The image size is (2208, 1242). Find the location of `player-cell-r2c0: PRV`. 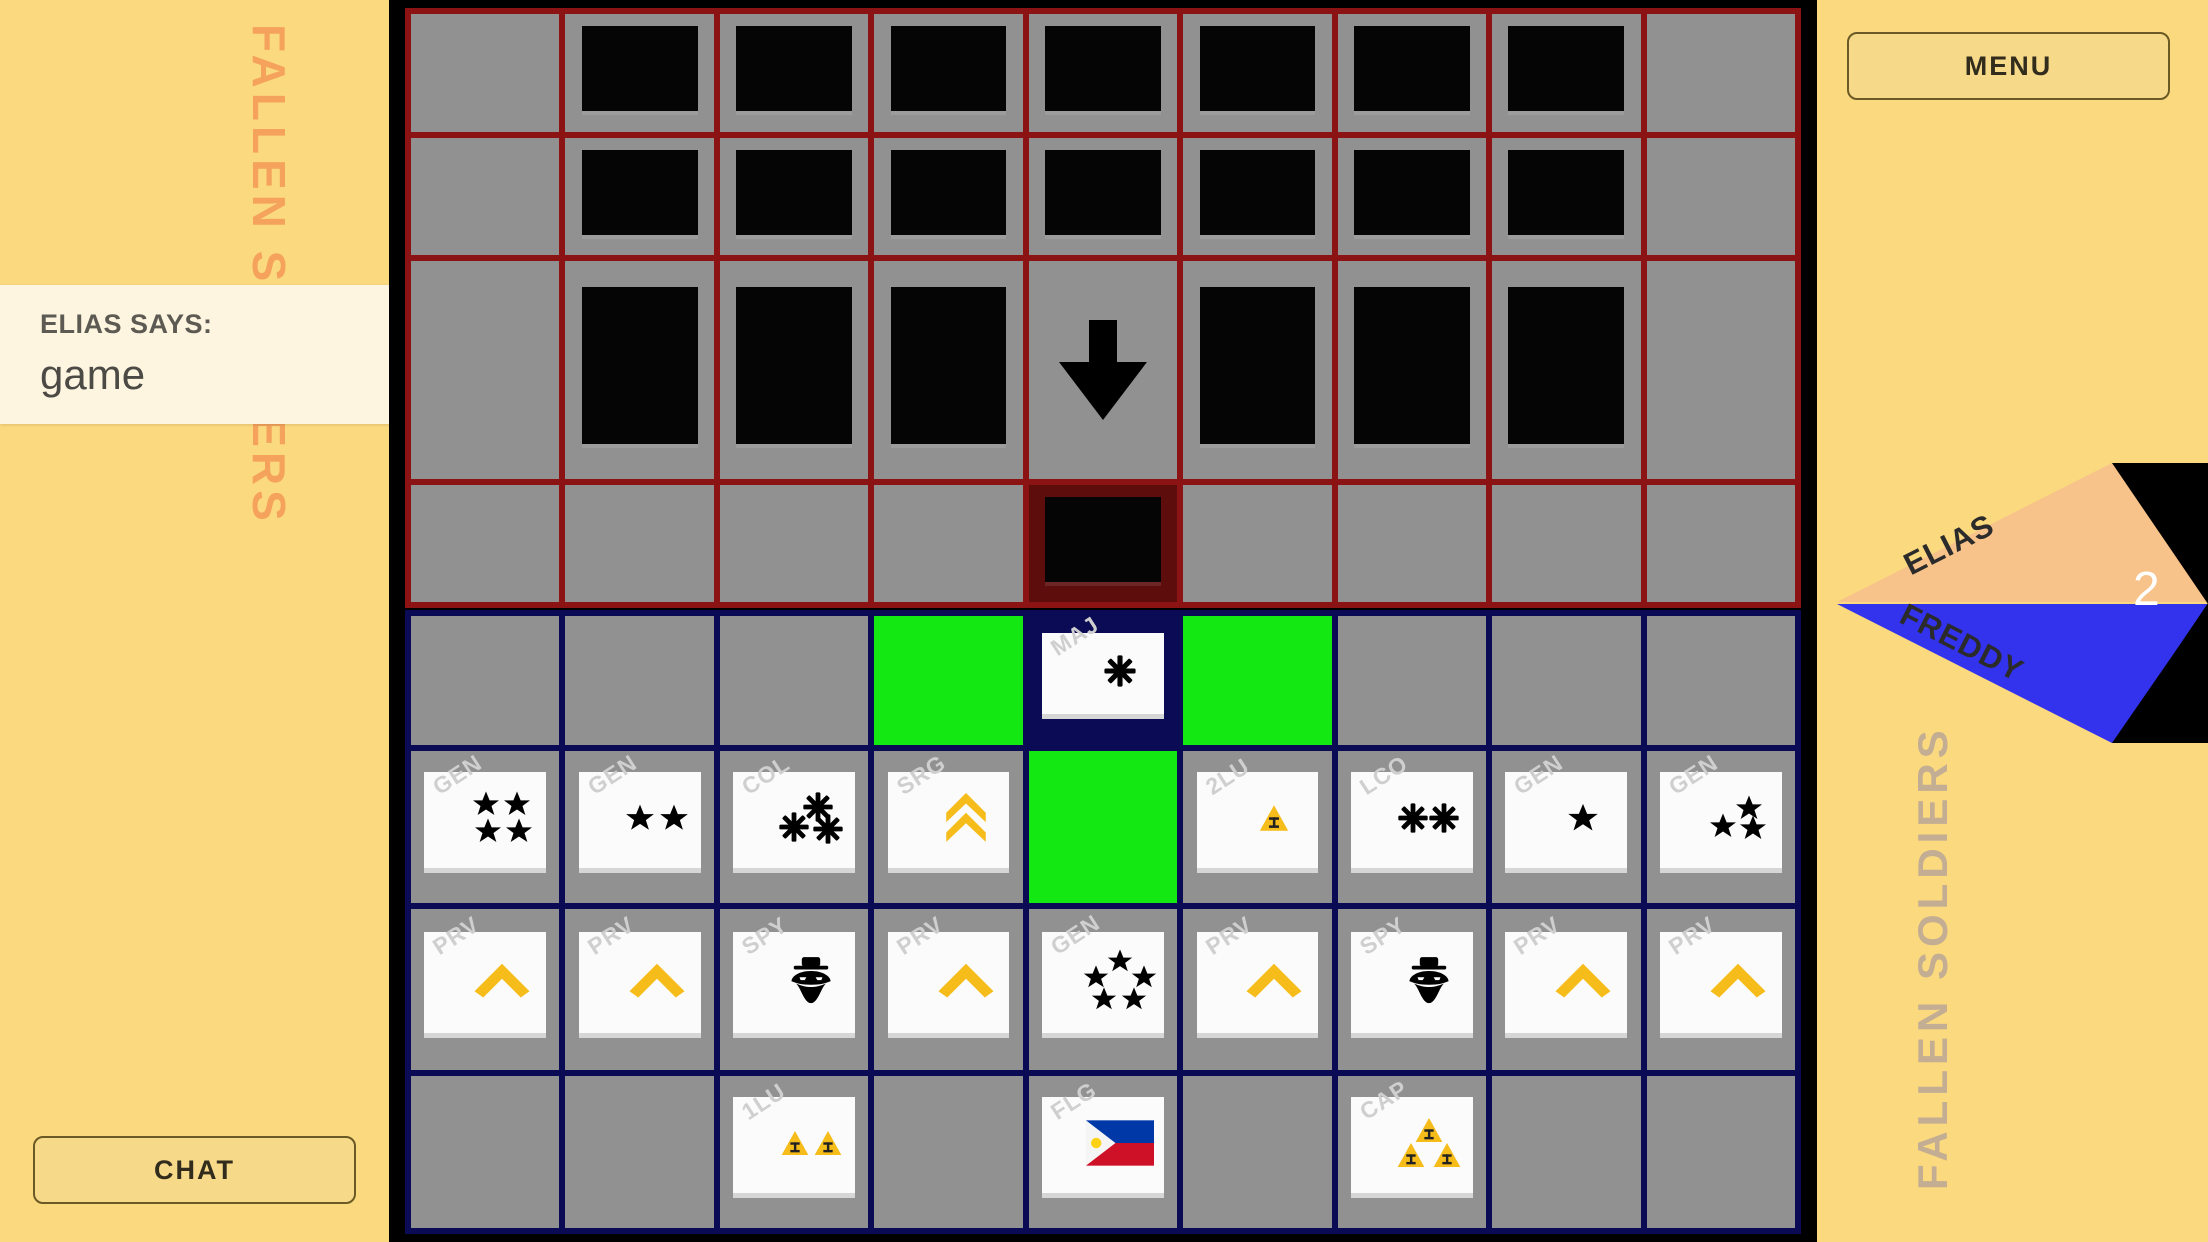

player-cell-r2c0: PRV is located at coordinates (485, 989).